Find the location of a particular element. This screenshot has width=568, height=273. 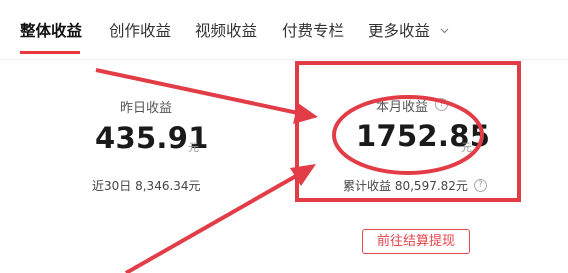

highlight-circle is located at coordinates (408, 135).